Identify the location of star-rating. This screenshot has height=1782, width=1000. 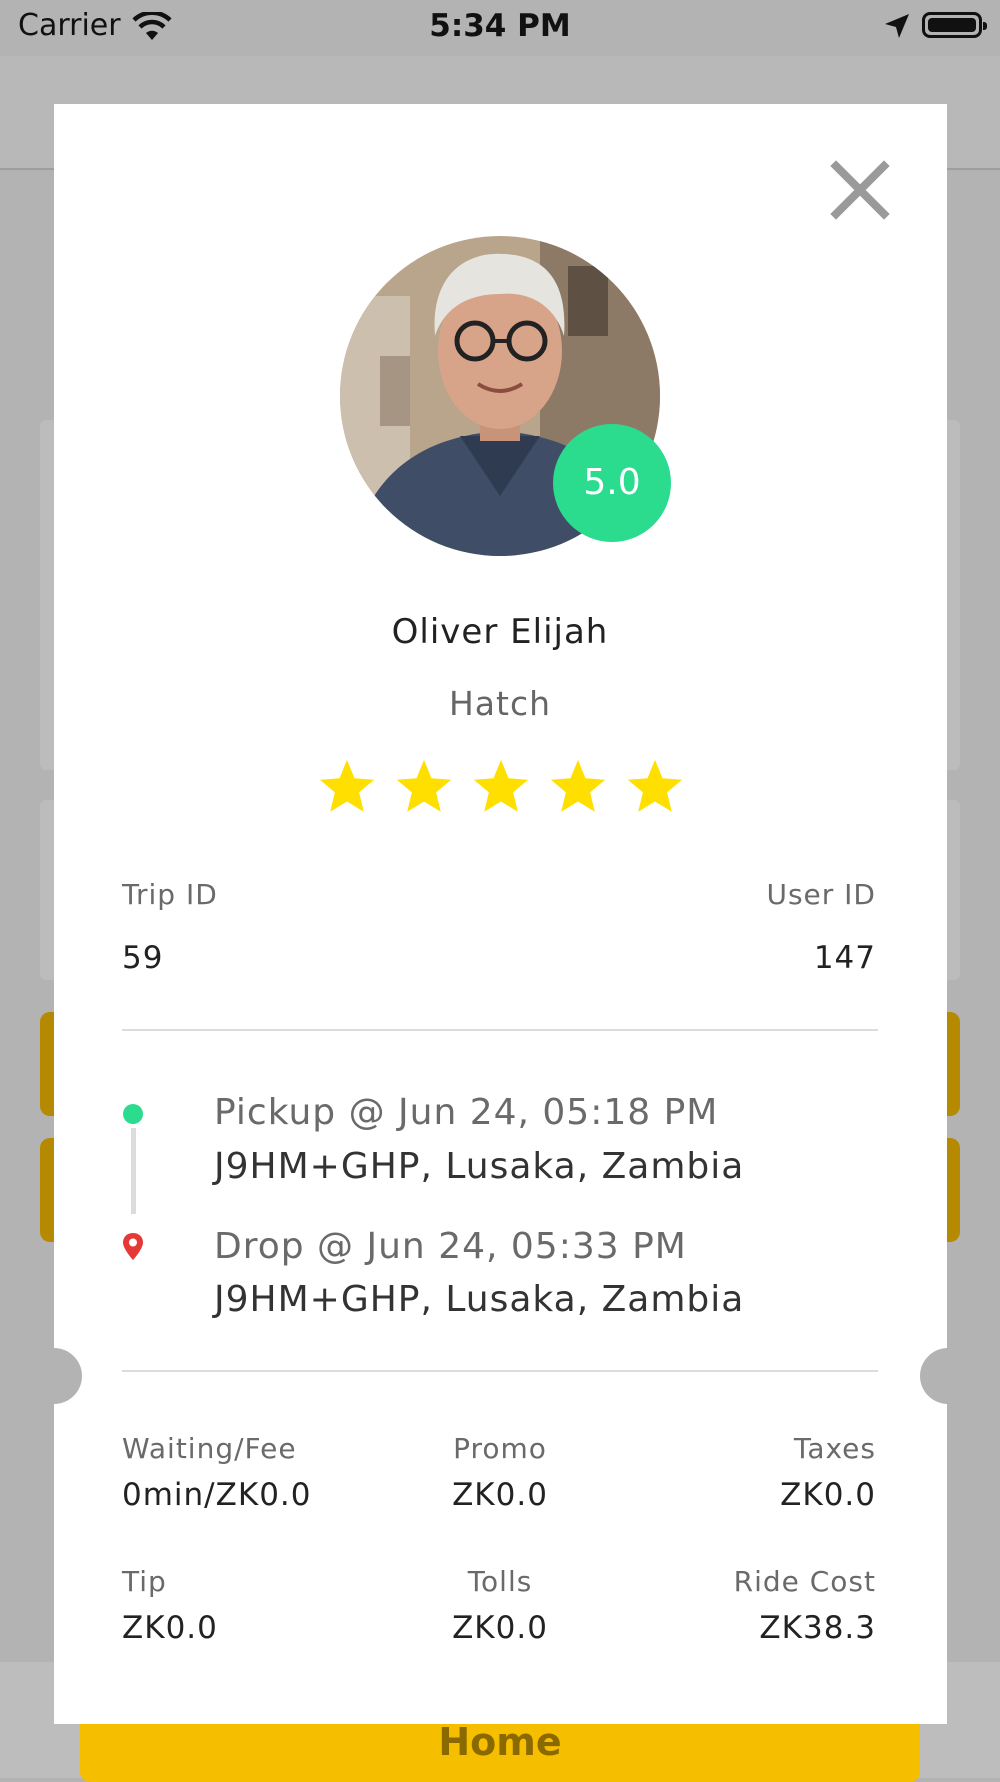
(501, 788).